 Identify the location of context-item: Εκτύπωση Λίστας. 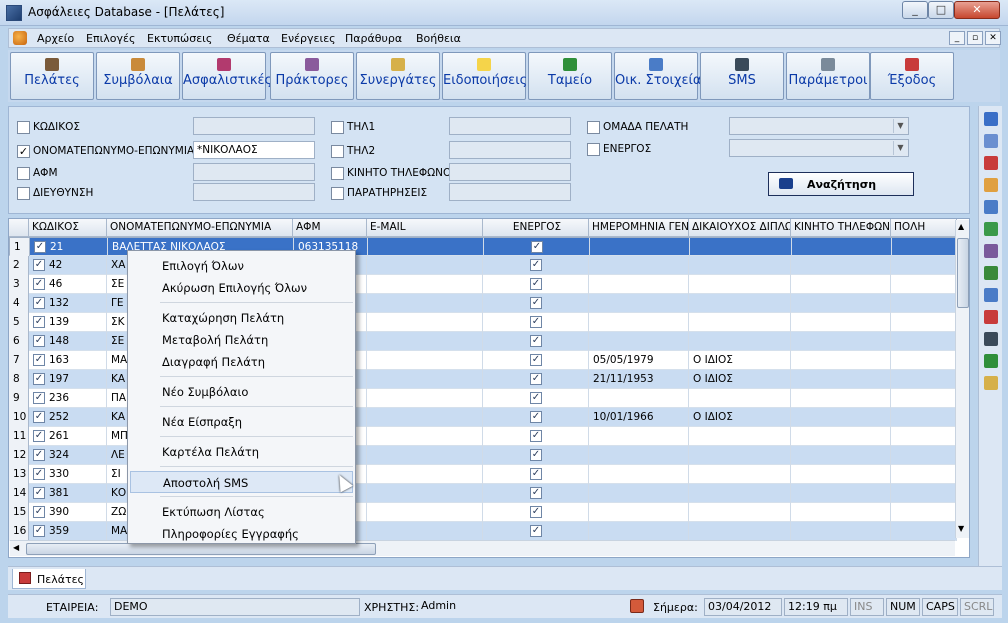
(241, 512).